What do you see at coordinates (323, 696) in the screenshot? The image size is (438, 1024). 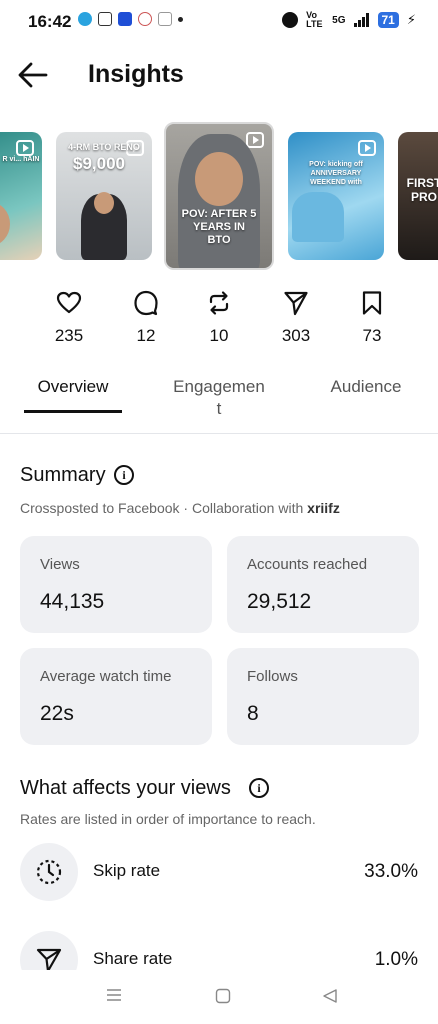 I see `follows-card: Follows 8` at bounding box center [323, 696].